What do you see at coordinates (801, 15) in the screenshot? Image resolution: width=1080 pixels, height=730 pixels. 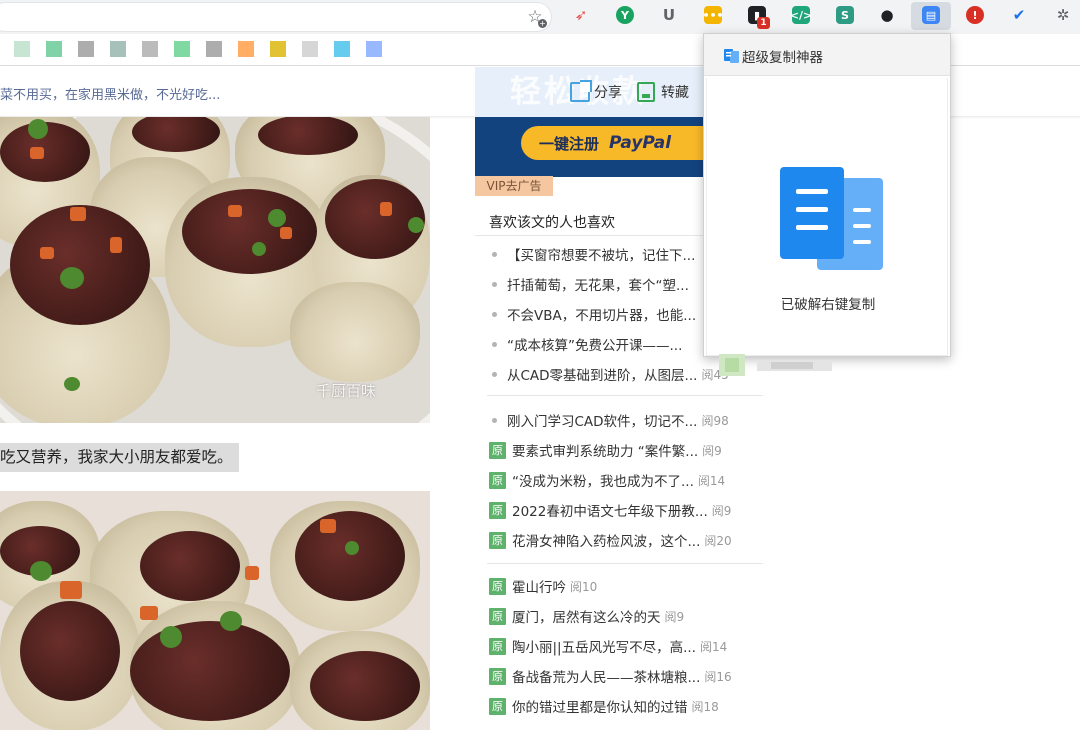 I see `code-extension-icon: </>` at bounding box center [801, 15].